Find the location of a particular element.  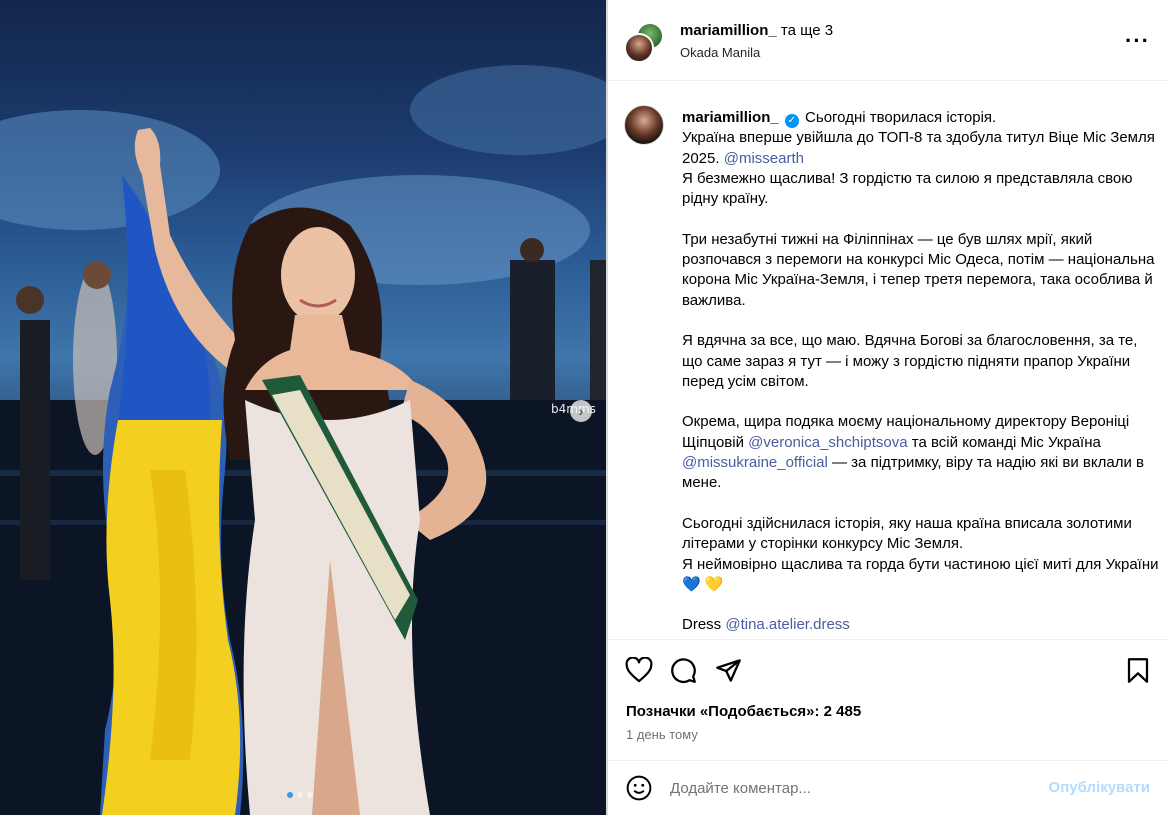

comment-icon is located at coordinates (683, 673).